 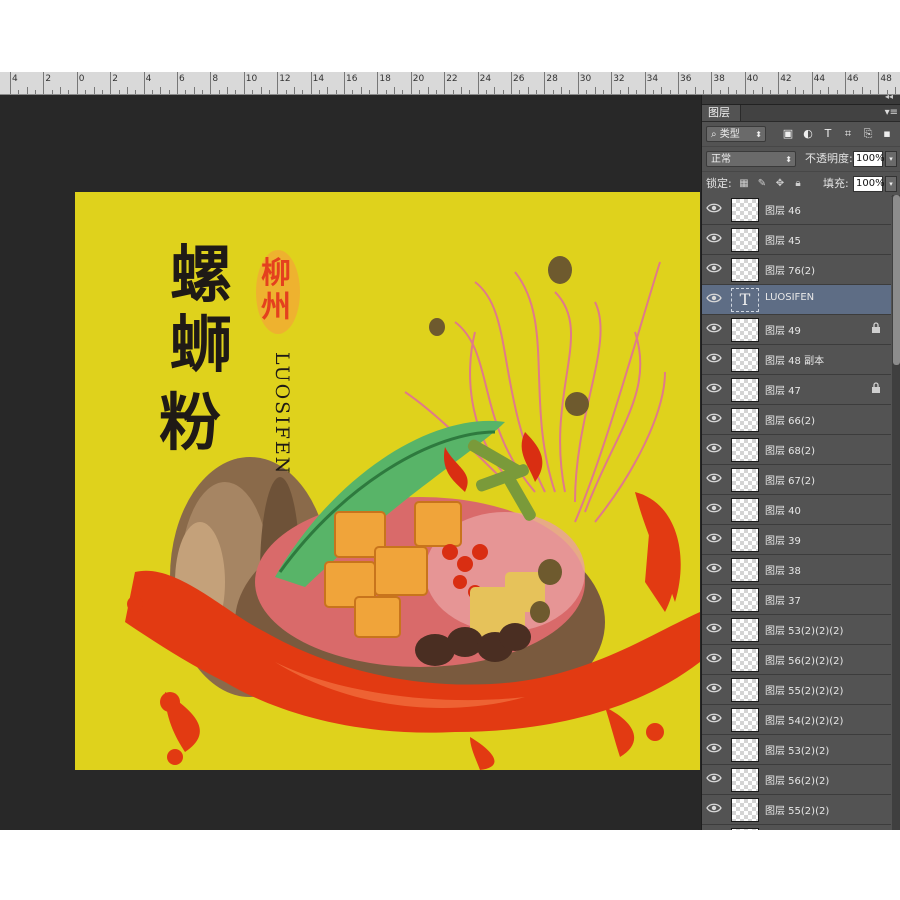 I want to click on layer-name: 图层 66(2), so click(x=790, y=419).